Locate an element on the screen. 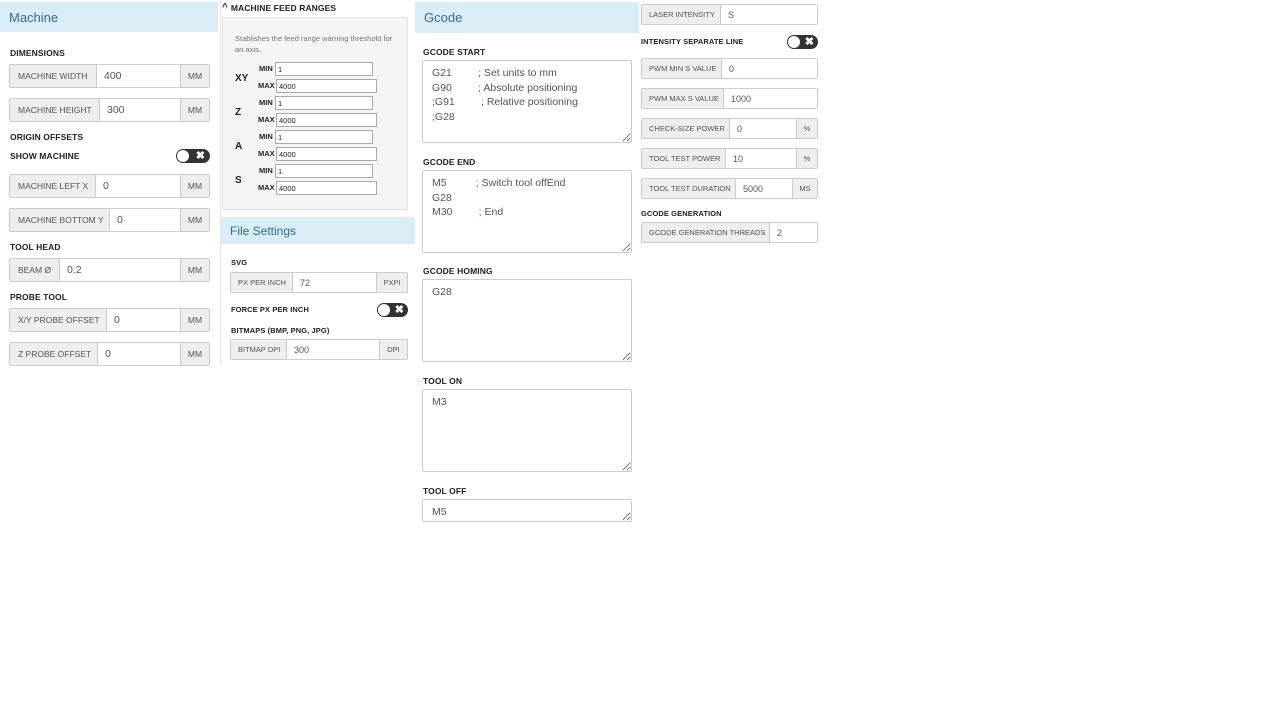 Image resolution: width=1280 pixels, height=720 pixels. pwm-min-label: PWM MIN S VALUE is located at coordinates (682, 68).